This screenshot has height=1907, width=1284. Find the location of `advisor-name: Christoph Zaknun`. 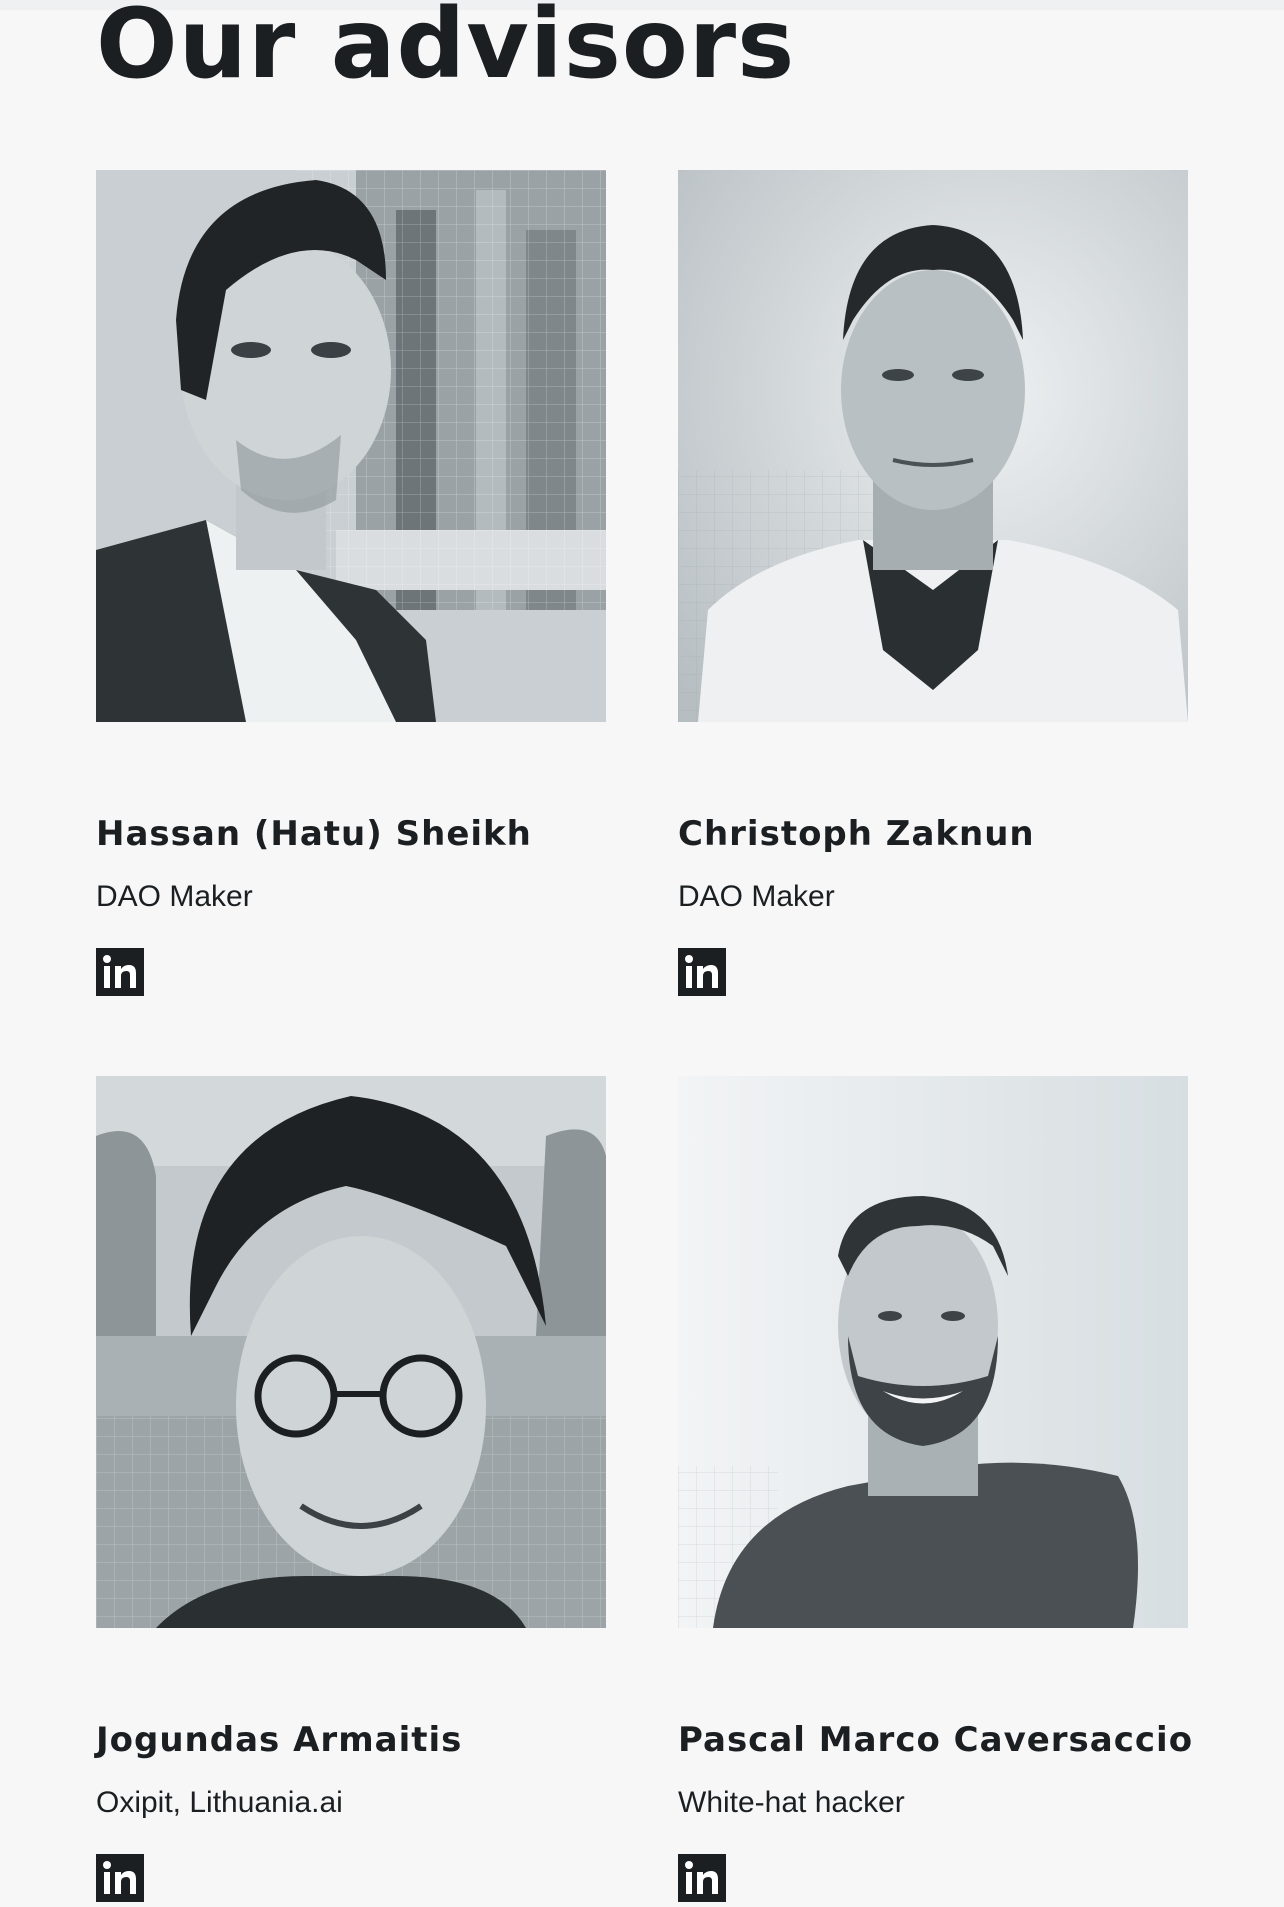

advisor-name: Christoph Zaknun is located at coordinates (856, 834).